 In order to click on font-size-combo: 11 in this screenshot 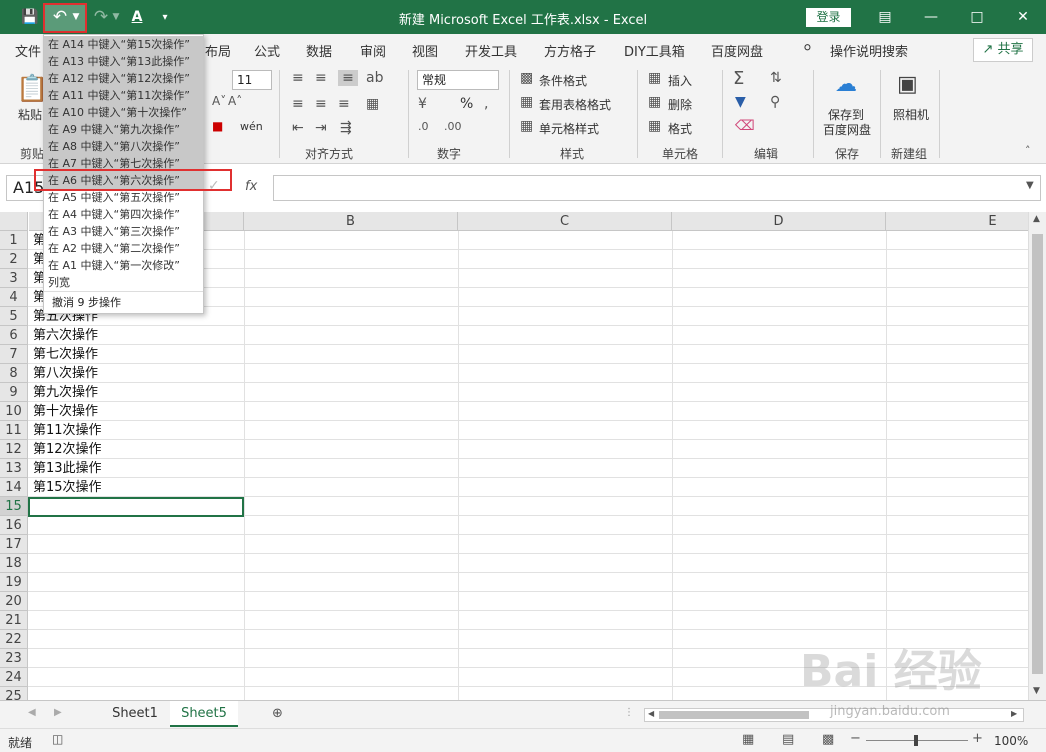, I will do `click(252, 80)`.